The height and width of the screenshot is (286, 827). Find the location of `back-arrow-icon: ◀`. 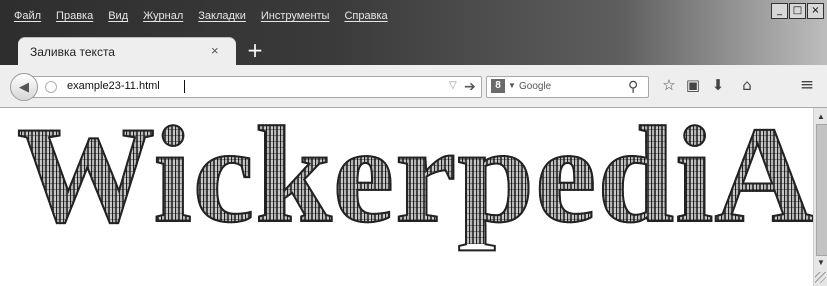

back-arrow-icon: ◀ is located at coordinates (24, 86).